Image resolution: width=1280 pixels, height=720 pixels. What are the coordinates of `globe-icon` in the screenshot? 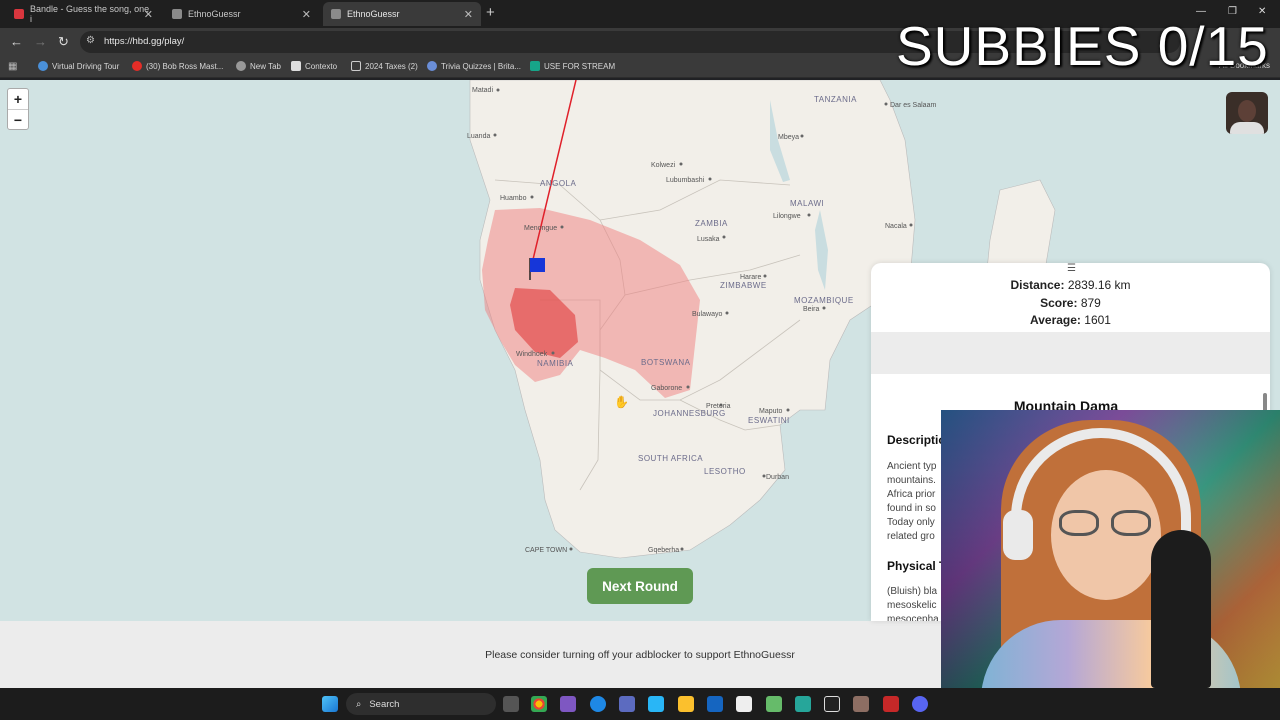 It's located at (241, 66).